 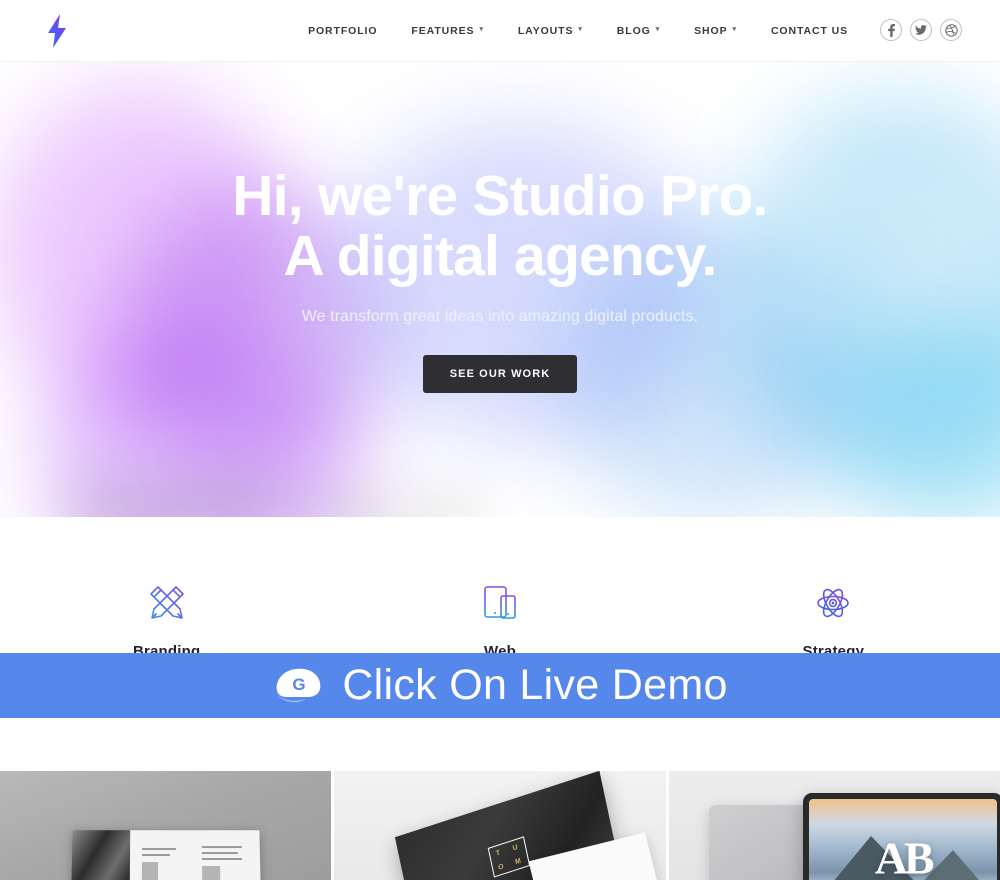 I want to click on laptop-front-image: AB, so click(x=901, y=836).